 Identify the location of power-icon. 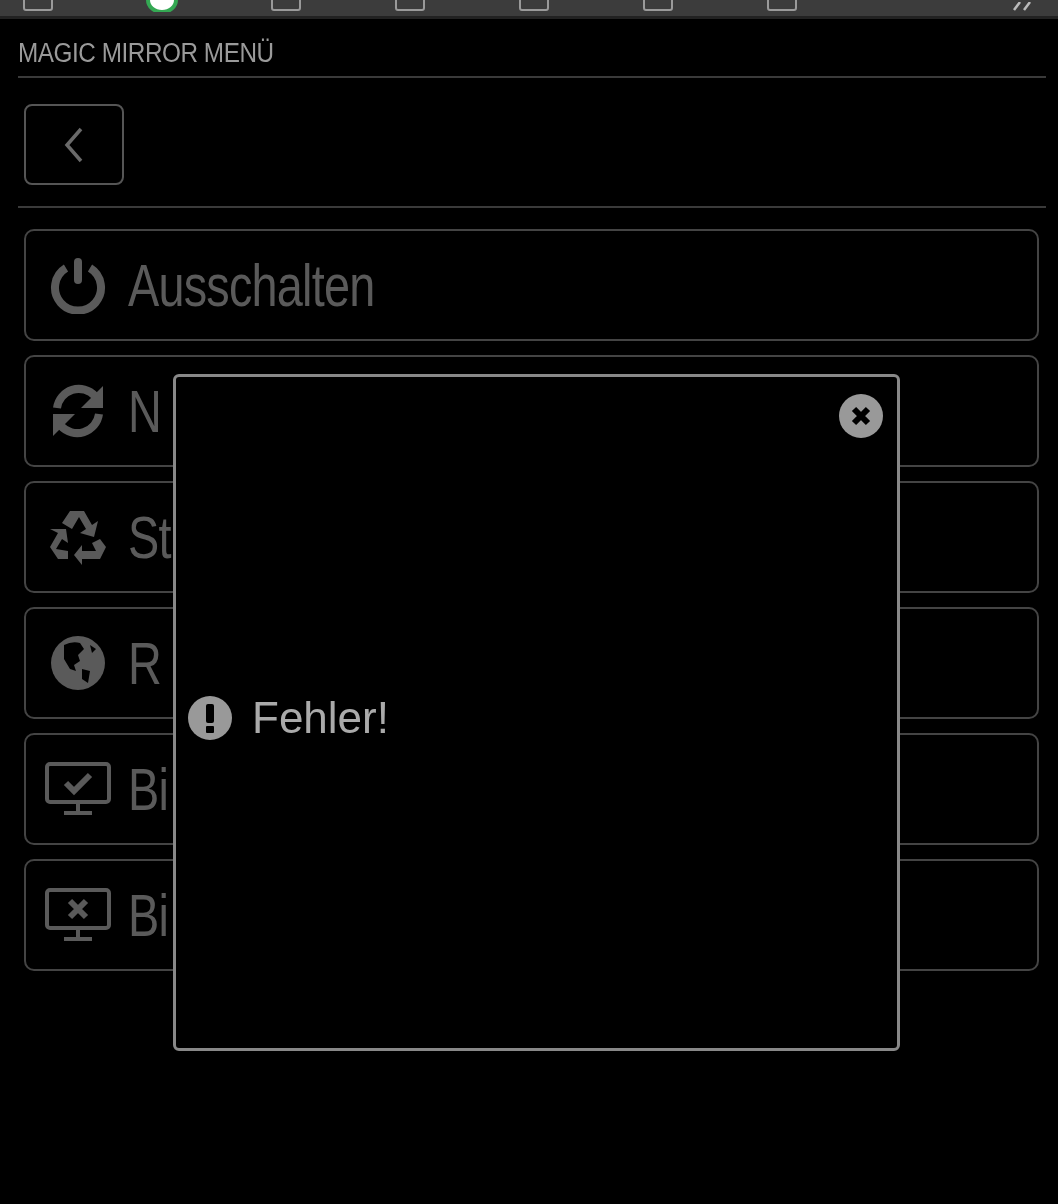
(78, 285).